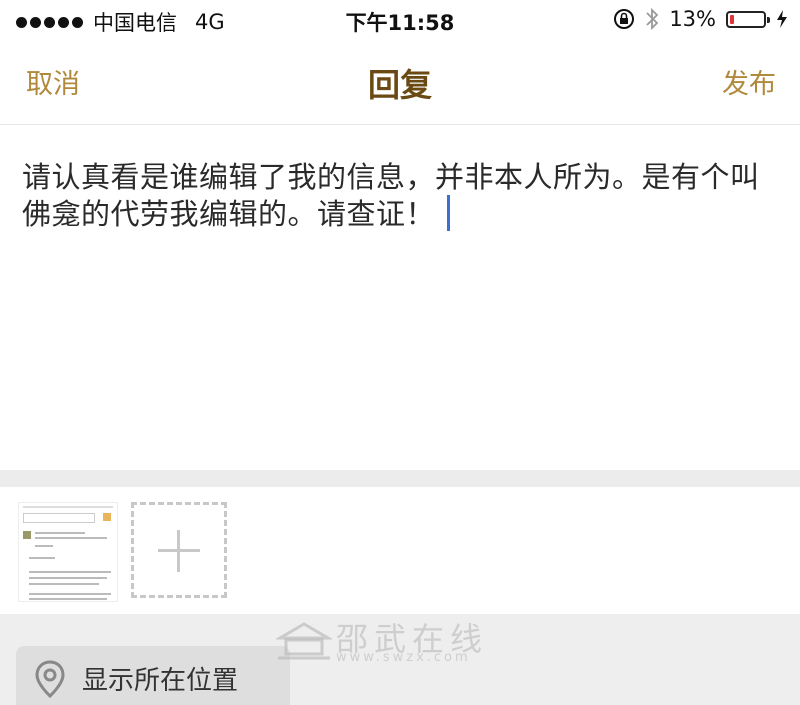 The height and width of the screenshot is (705, 800). I want to click on reply-text-content: 请认真看是谁编辑了我的信息，并非本人所为。是有个叫佛龛的代劳我编辑的。请查证！, so click(400, 195).